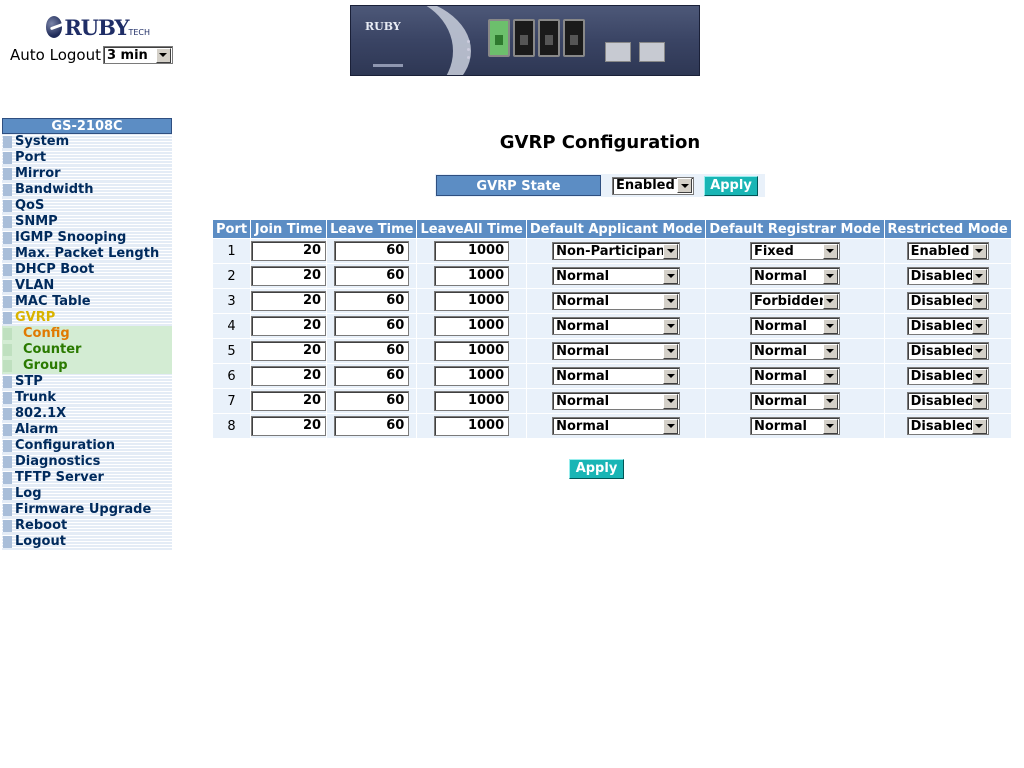  I want to click on sidebar-item-group: Group, so click(87, 366).